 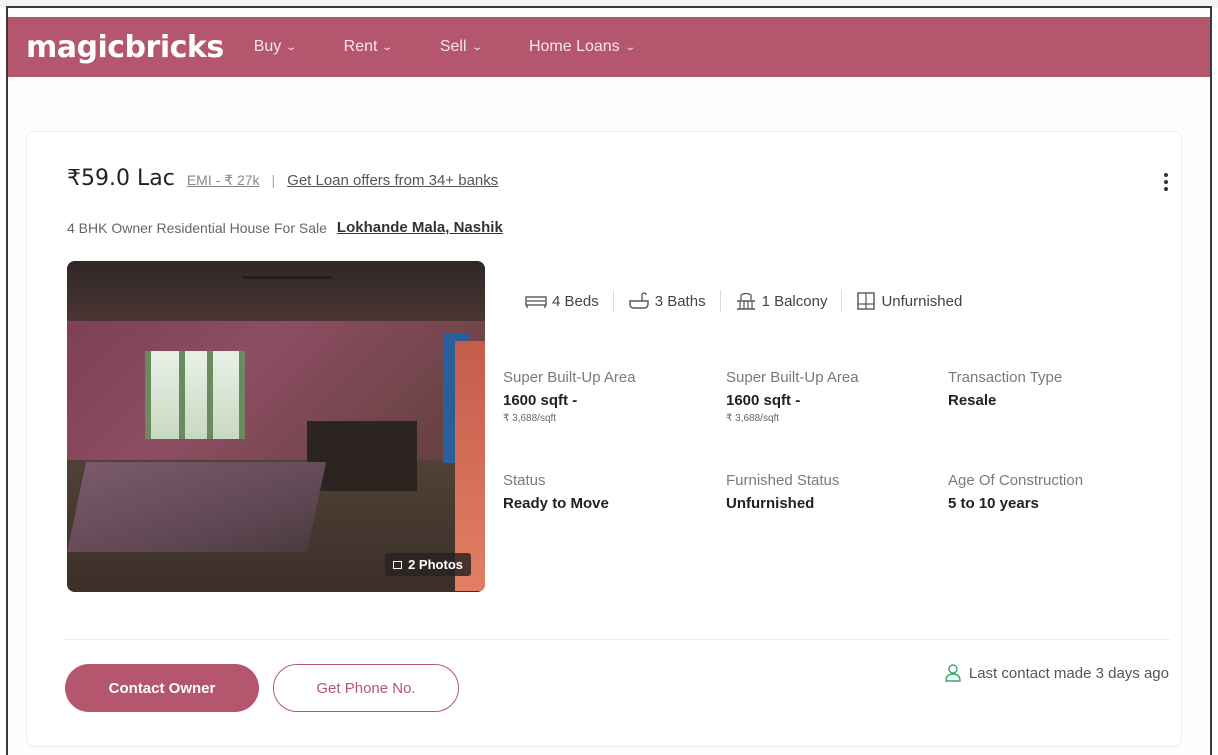 What do you see at coordinates (794, 301) in the screenshot?
I see `amenity-label: 1 Balcony` at bounding box center [794, 301].